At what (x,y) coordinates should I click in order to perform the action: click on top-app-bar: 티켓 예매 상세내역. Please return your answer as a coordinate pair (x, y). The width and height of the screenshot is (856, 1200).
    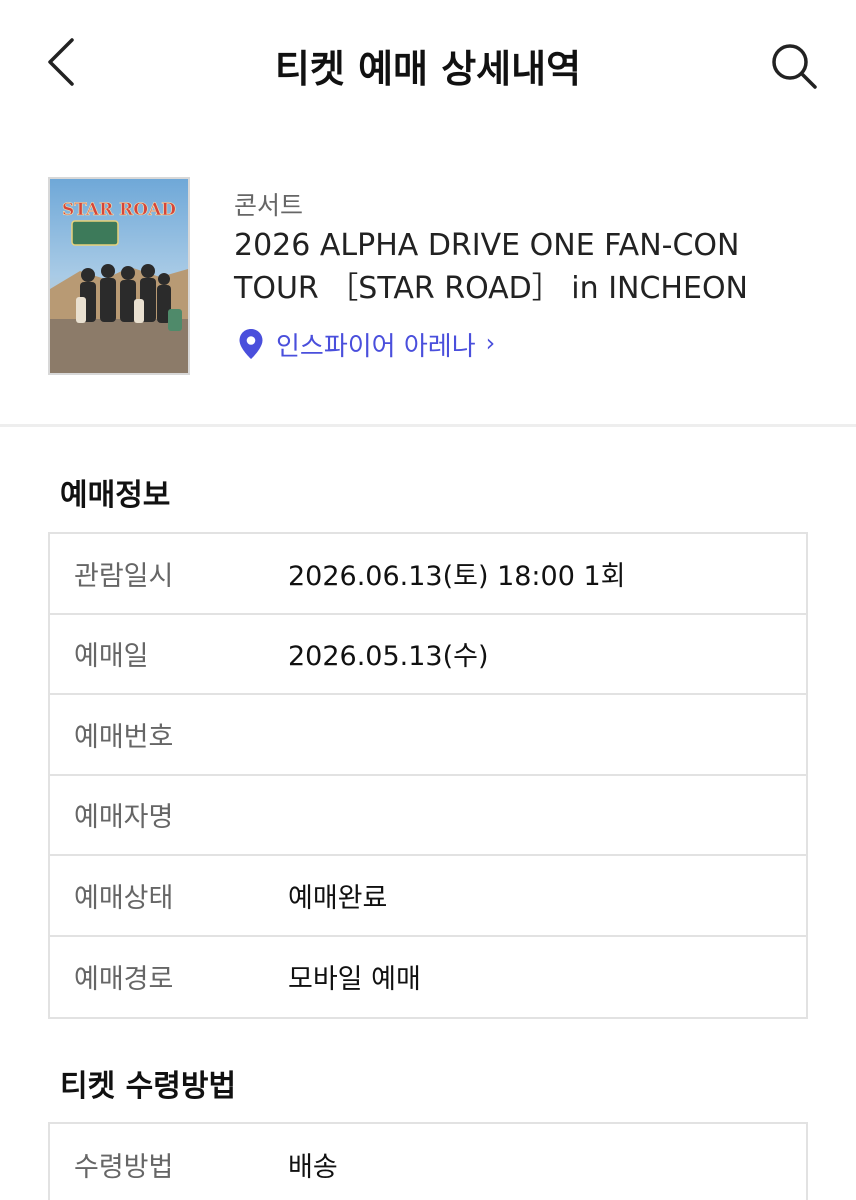
    Looking at the image, I should click on (428, 65).